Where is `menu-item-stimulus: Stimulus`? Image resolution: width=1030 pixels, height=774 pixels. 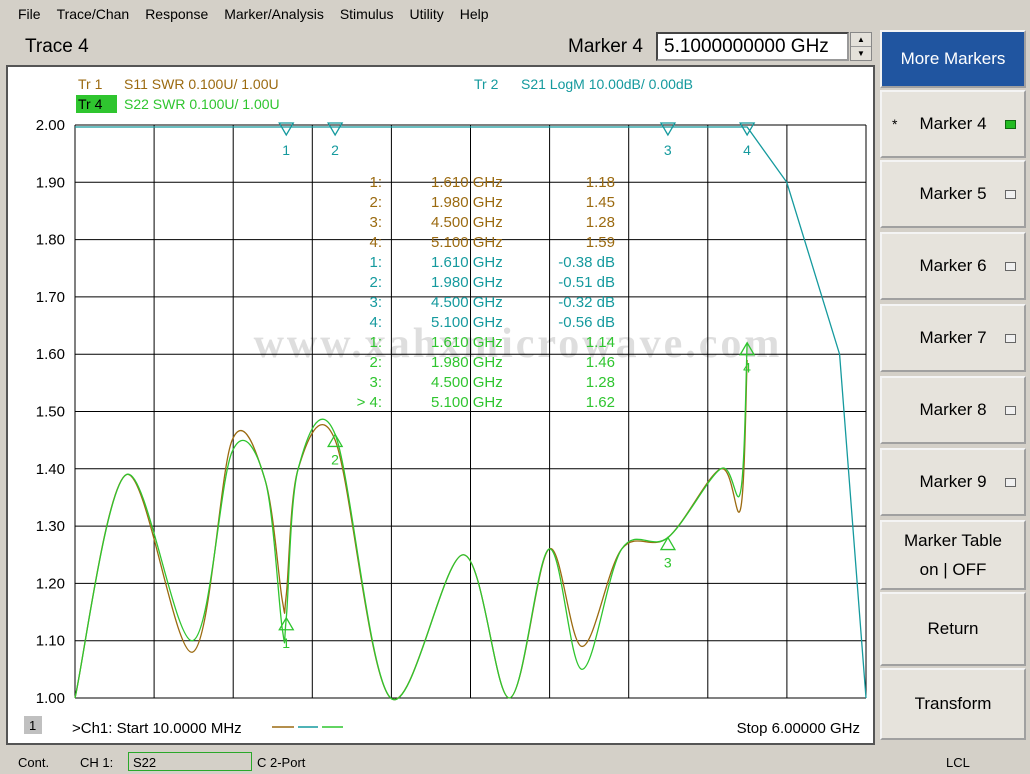
menu-item-stimulus: Stimulus is located at coordinates (367, 14).